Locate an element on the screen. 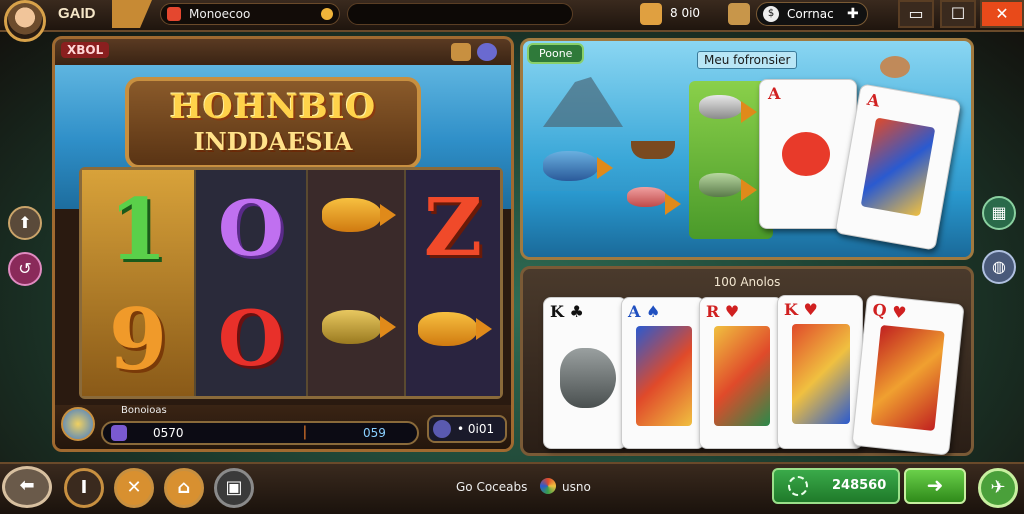 This screenshot has width=1024, height=514. bet-icon is located at coordinates (119, 433).